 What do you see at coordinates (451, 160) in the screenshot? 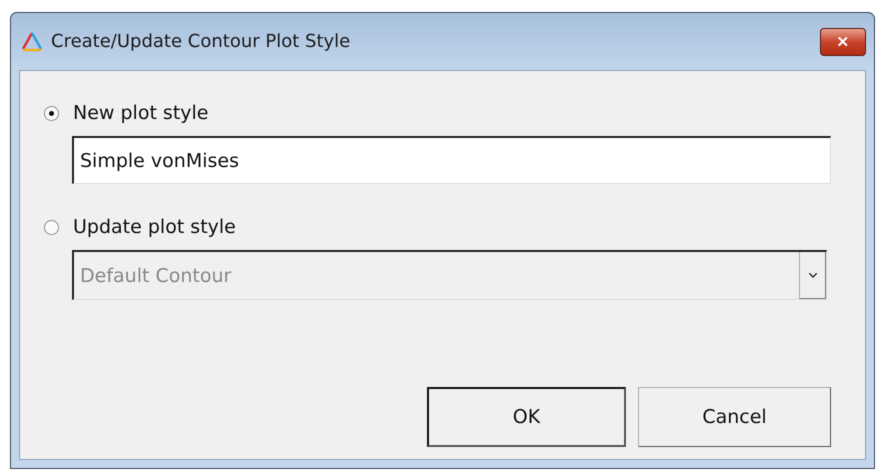
I see `text-field: Simple vonMises` at bounding box center [451, 160].